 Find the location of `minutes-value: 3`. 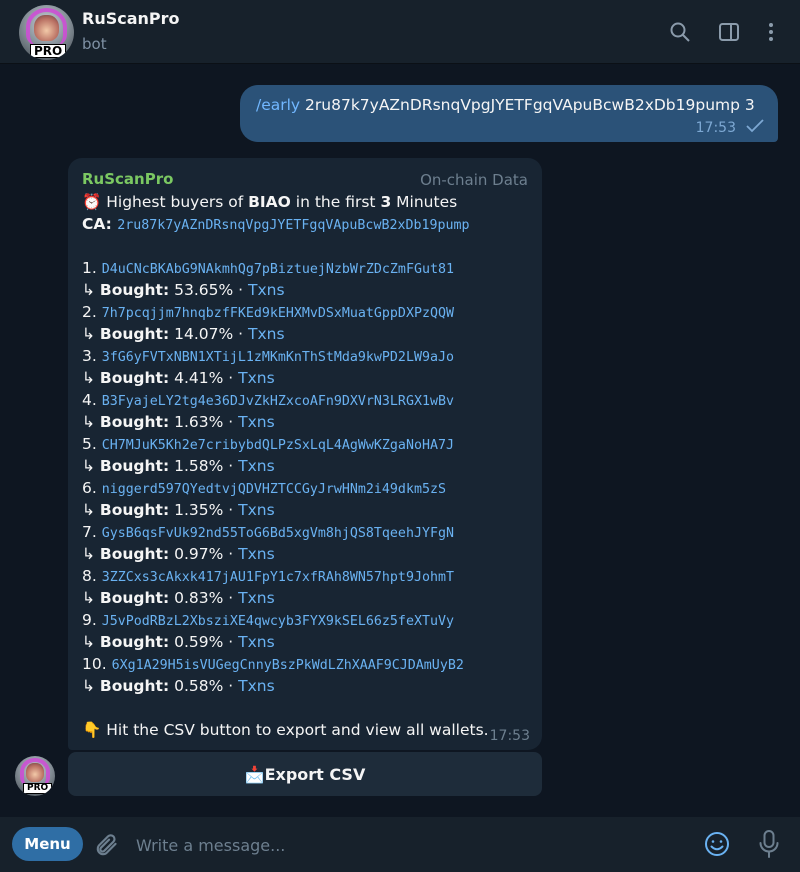

minutes-value: 3 is located at coordinates (386, 202).